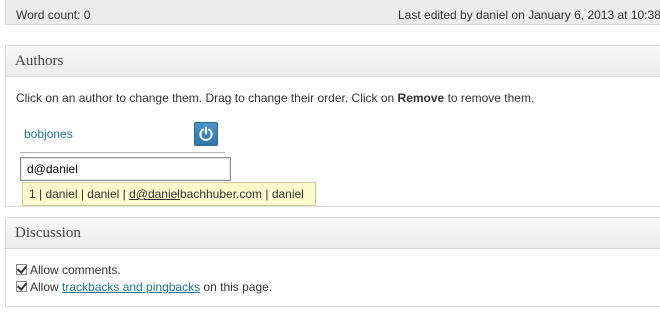 Image resolution: width=660 pixels, height=330 pixels. I want to click on suggestion-match: d@daniel, so click(154, 194).